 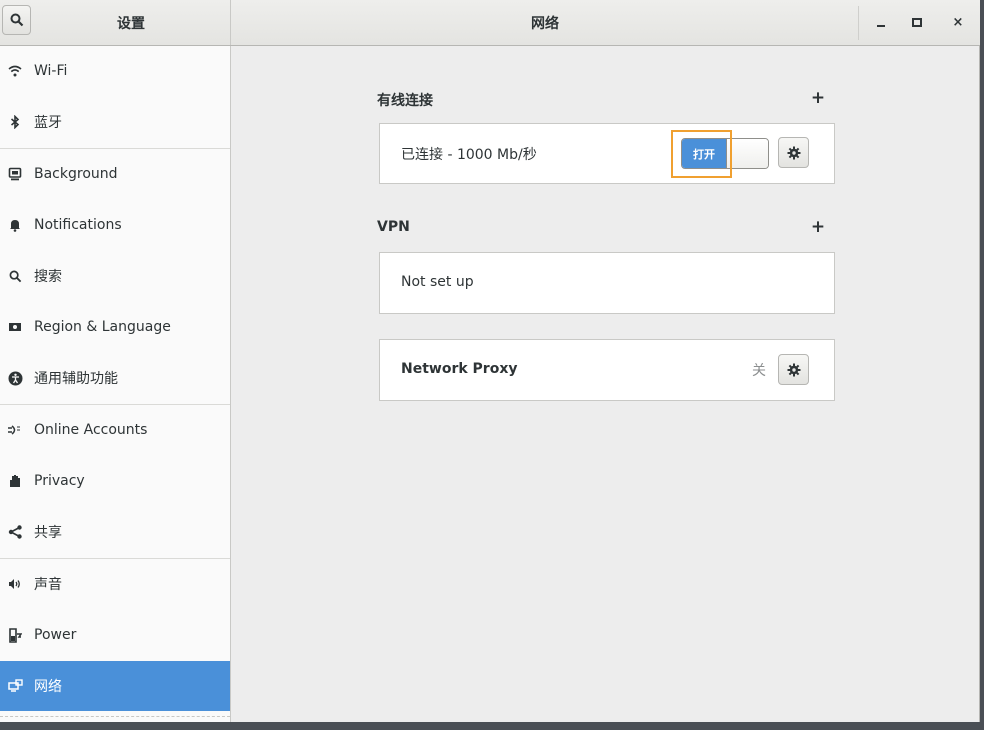 What do you see at coordinates (15, 225) in the screenshot?
I see `notifications-icon` at bounding box center [15, 225].